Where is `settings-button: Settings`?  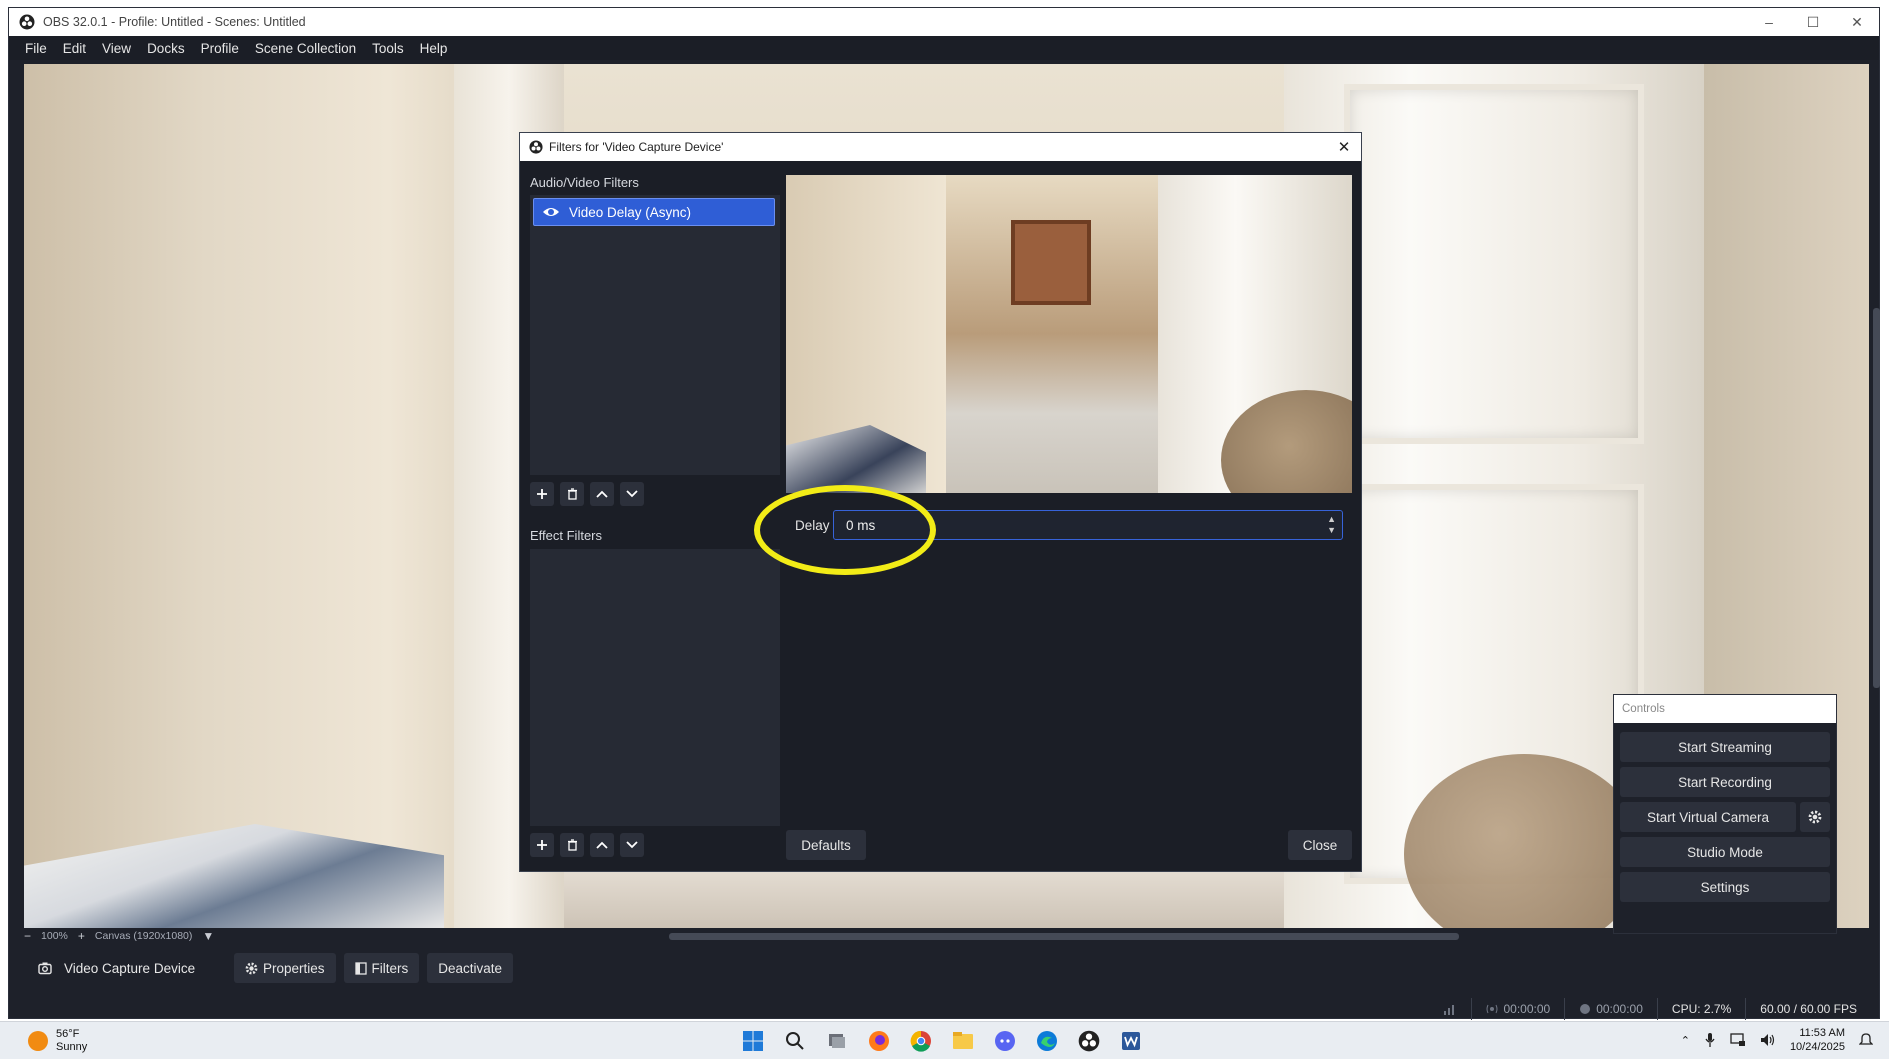 settings-button: Settings is located at coordinates (1725, 887).